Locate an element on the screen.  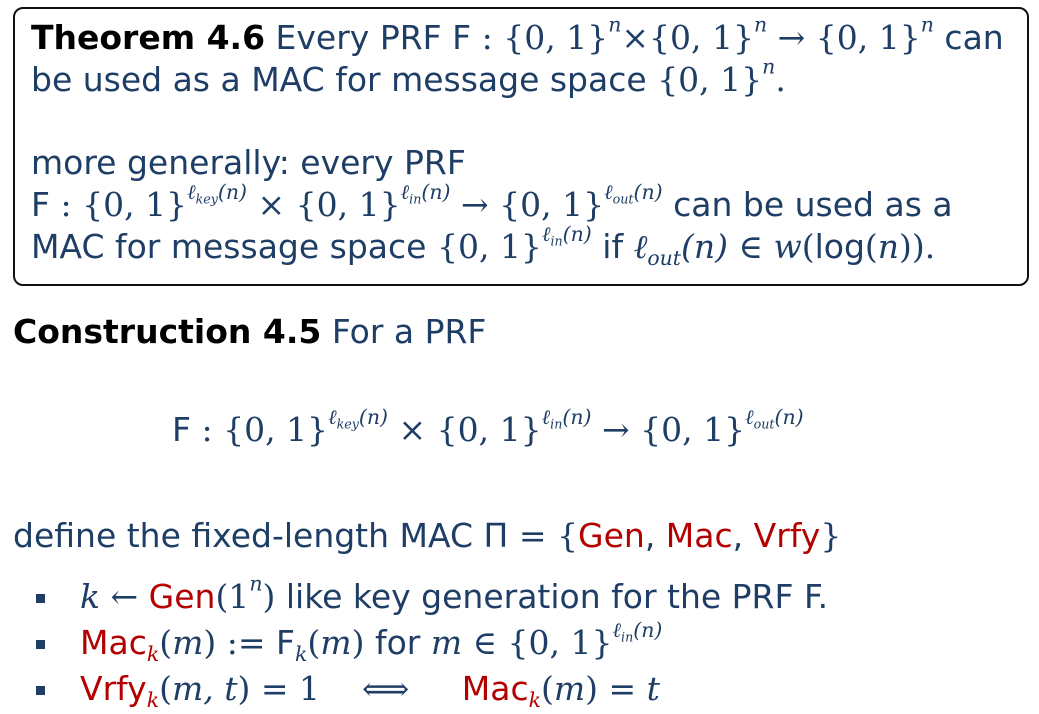
theorem-line-3: more generally: every PRF is located at coordinates (522, 163).